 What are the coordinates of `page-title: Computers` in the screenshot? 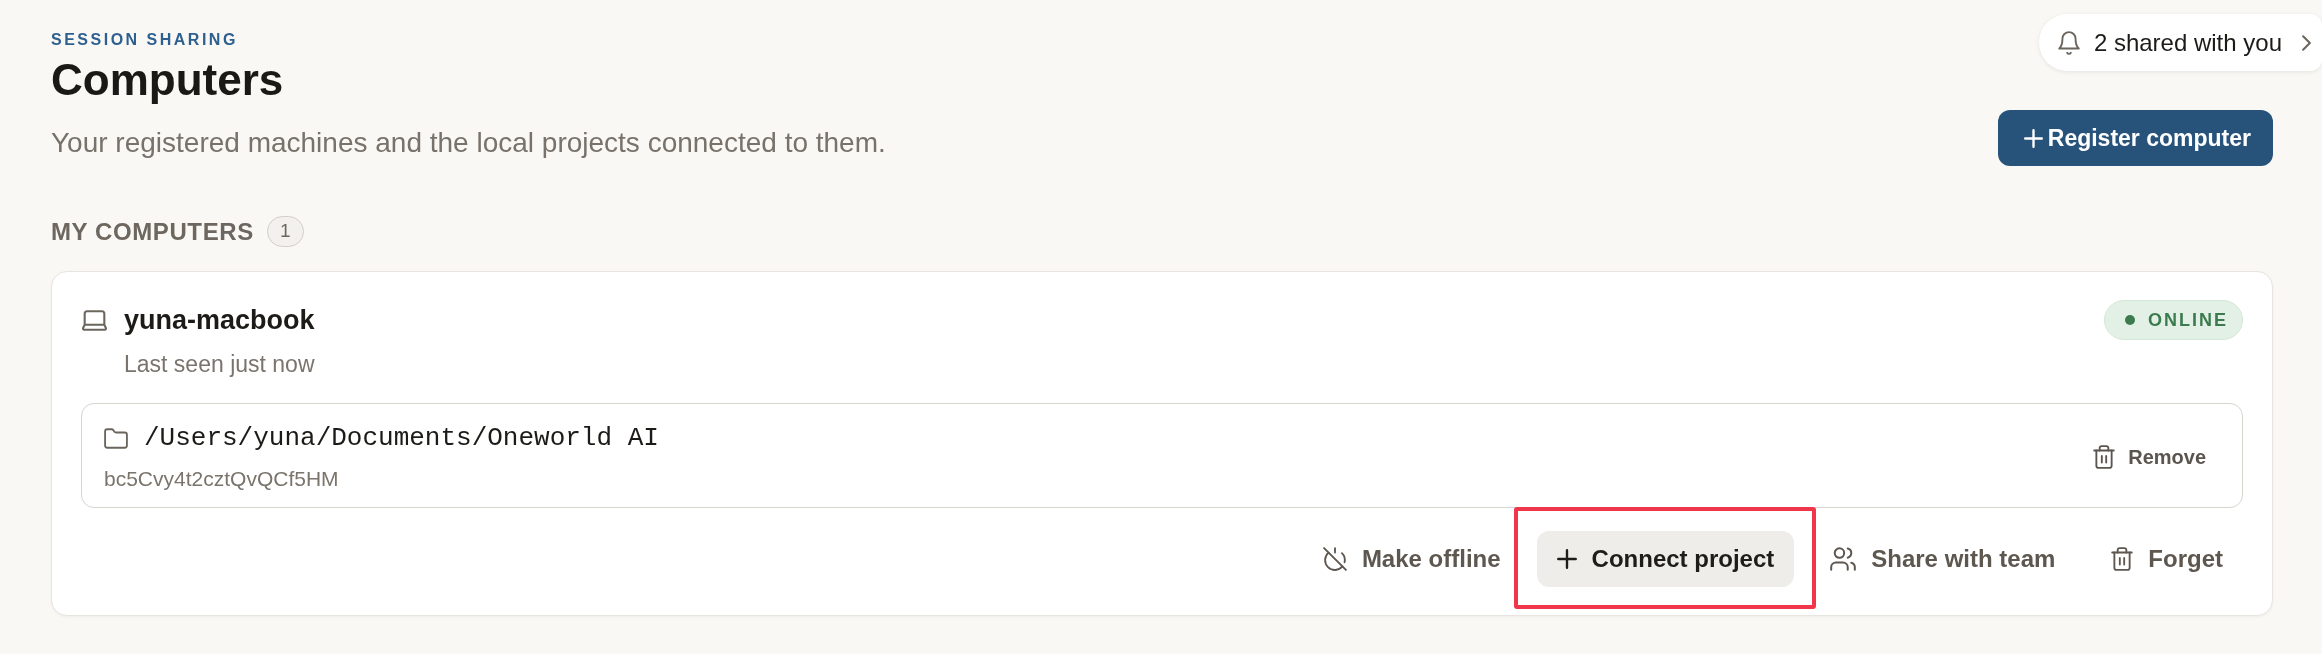 It's located at (168, 80).